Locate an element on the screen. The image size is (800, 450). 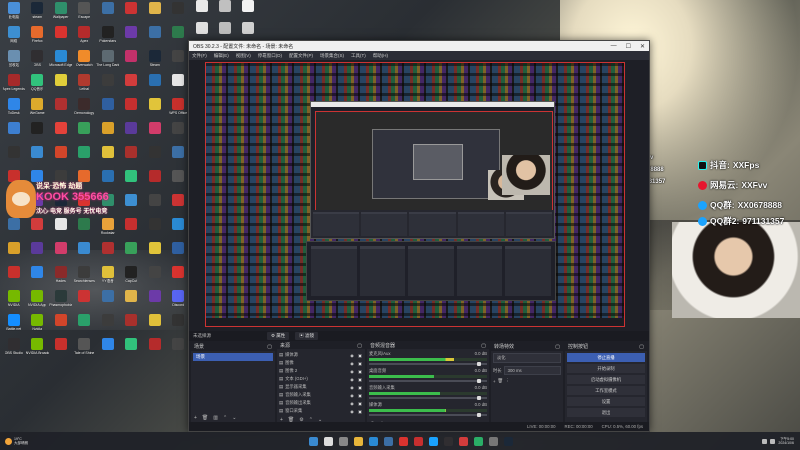
desktop-icon: NVIDIA Broadcast is located at coordinates (38, 350).